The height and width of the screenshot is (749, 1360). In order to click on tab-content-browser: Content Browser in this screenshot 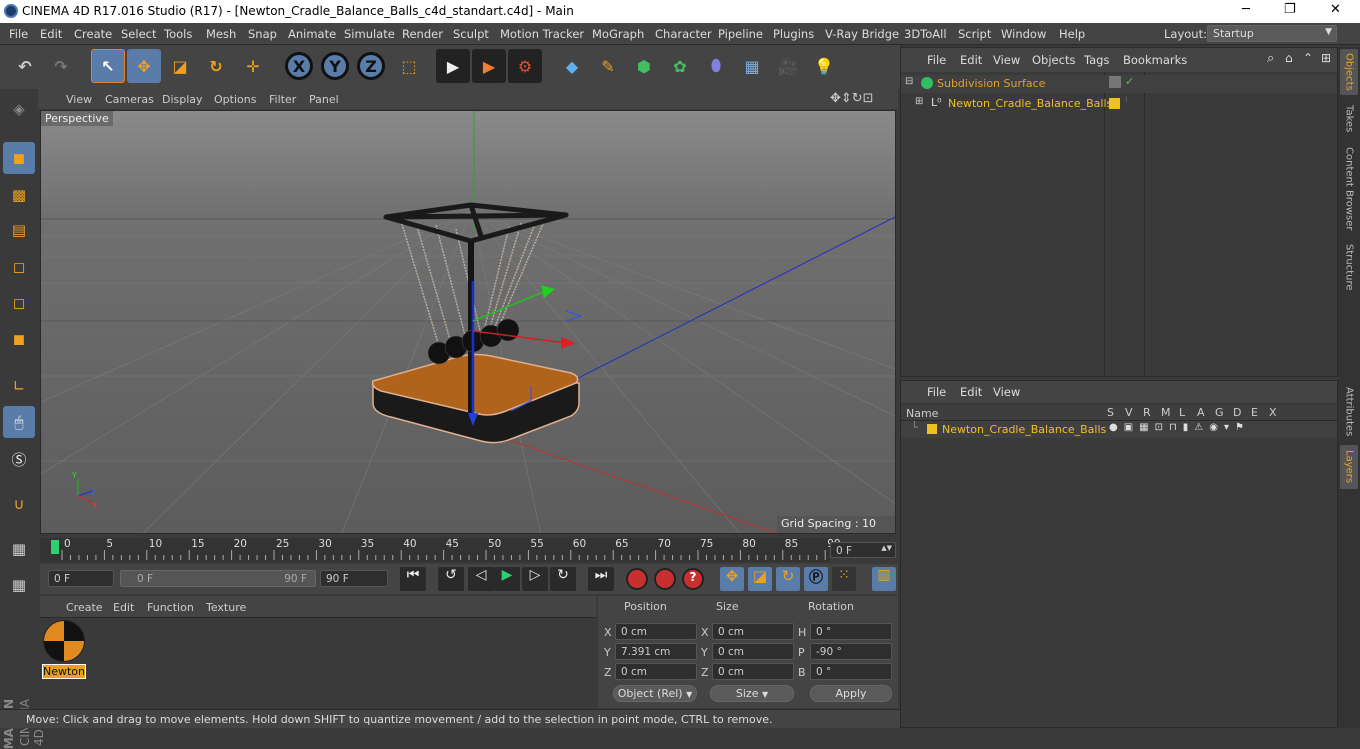, I will do `click(1349, 189)`.